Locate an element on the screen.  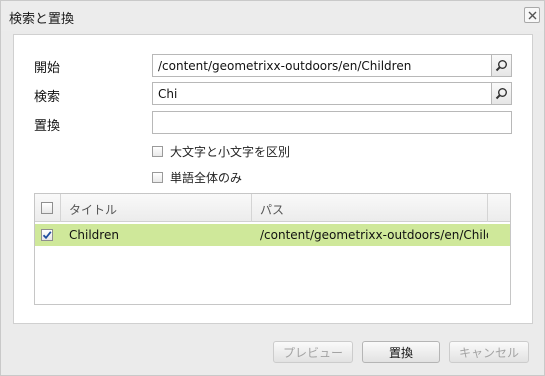
replace-input is located at coordinates (332, 122).